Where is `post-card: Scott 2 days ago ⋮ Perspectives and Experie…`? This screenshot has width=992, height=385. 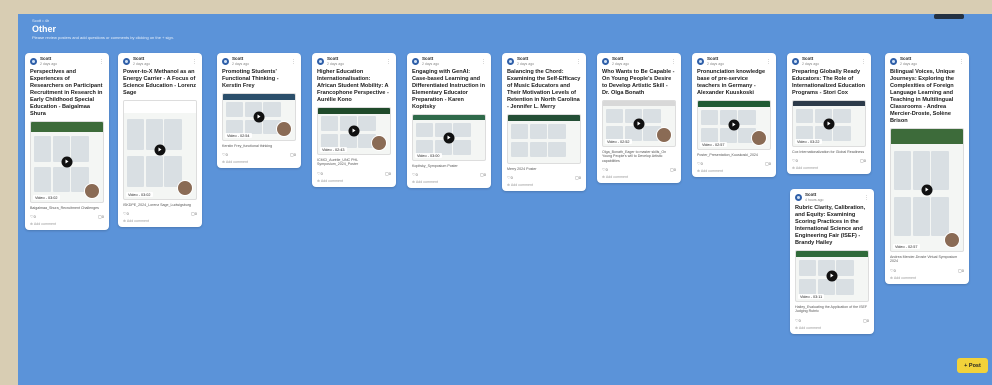 post-card: Scott 2 days ago ⋮ Perspectives and Experie… is located at coordinates (67, 142).